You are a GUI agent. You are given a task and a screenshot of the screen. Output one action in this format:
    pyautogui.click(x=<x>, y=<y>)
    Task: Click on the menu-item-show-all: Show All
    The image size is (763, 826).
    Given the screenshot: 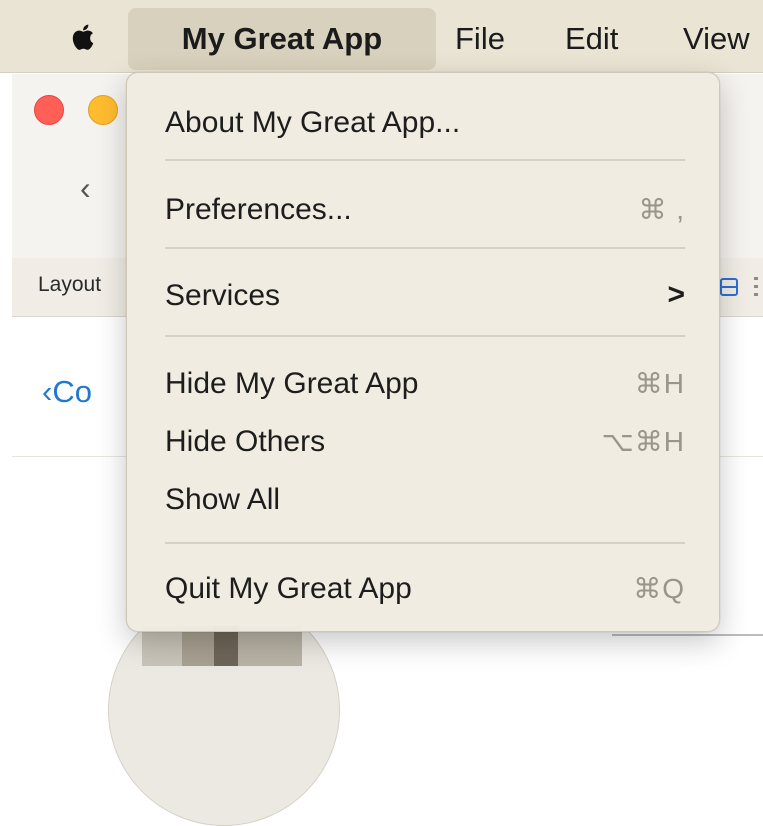 What is the action you would take?
    pyautogui.click(x=425, y=500)
    